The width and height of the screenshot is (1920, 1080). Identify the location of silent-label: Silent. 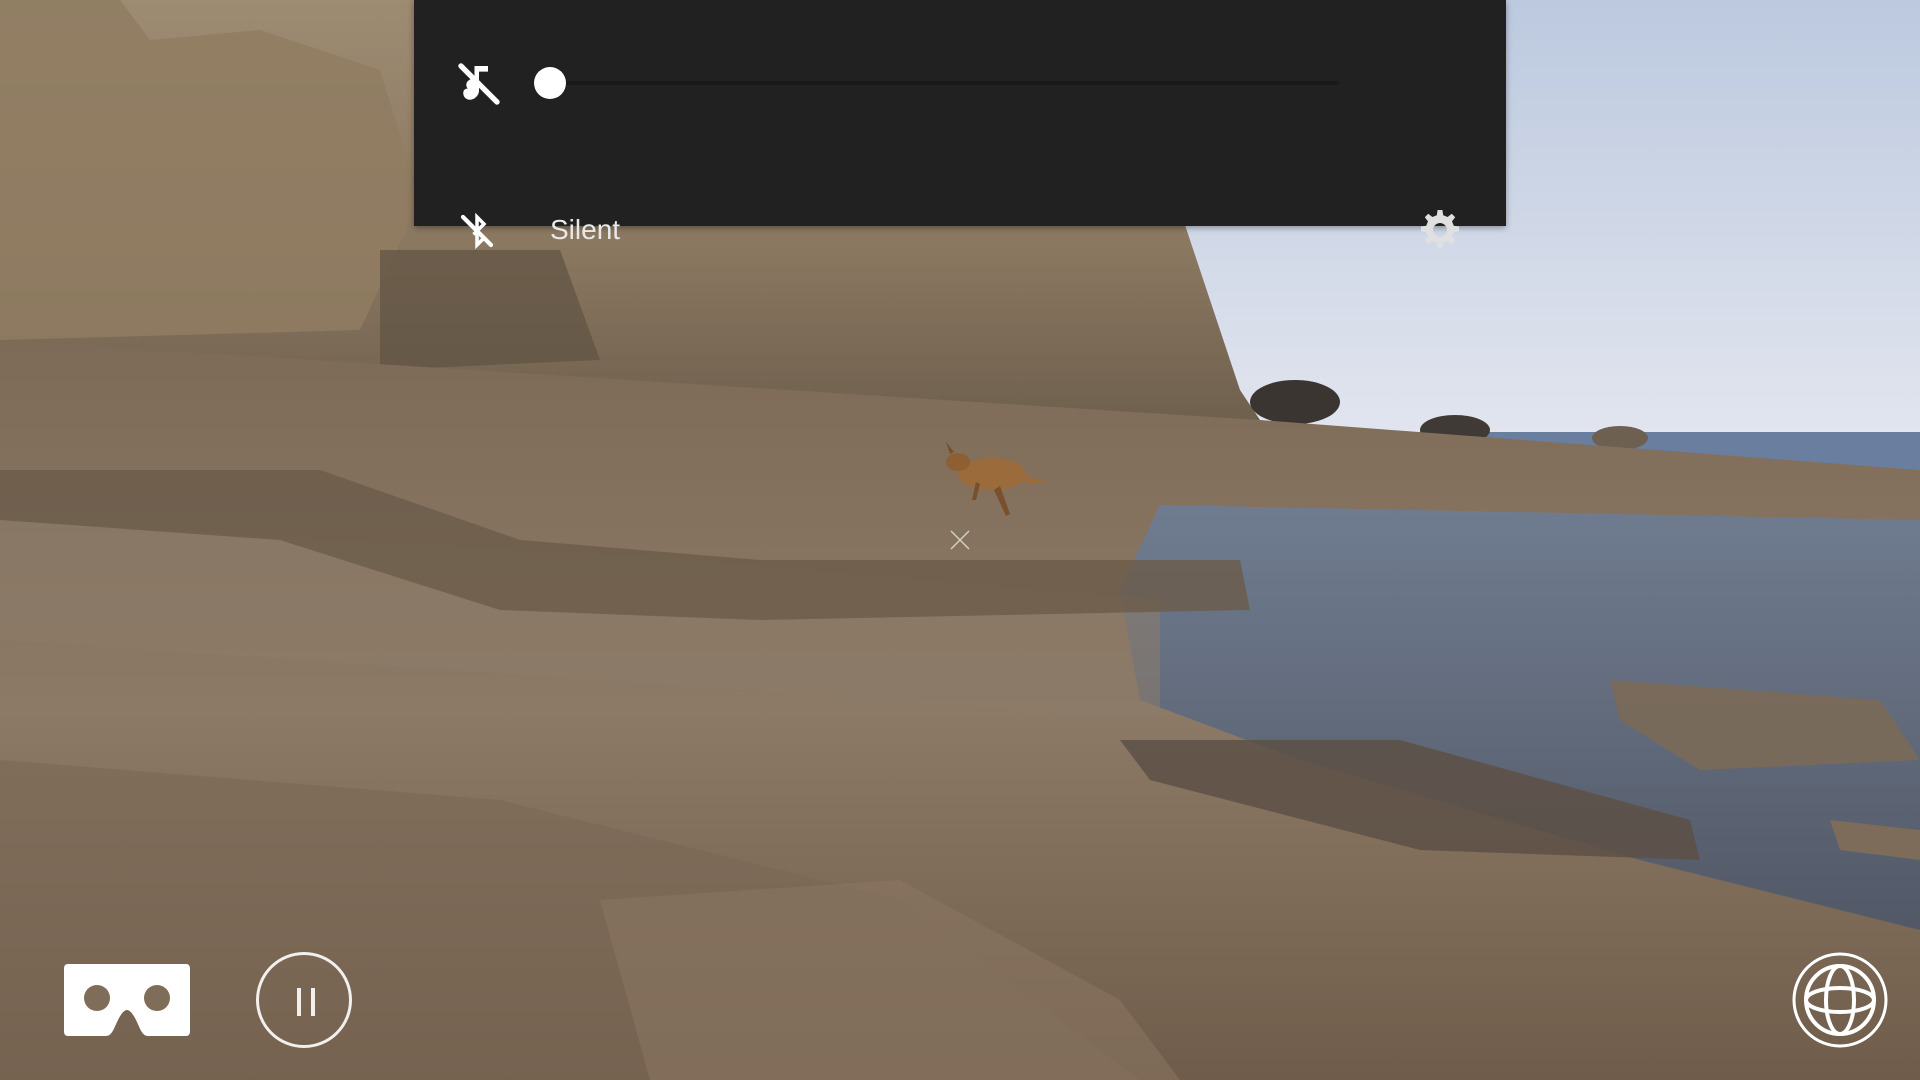
(585, 229).